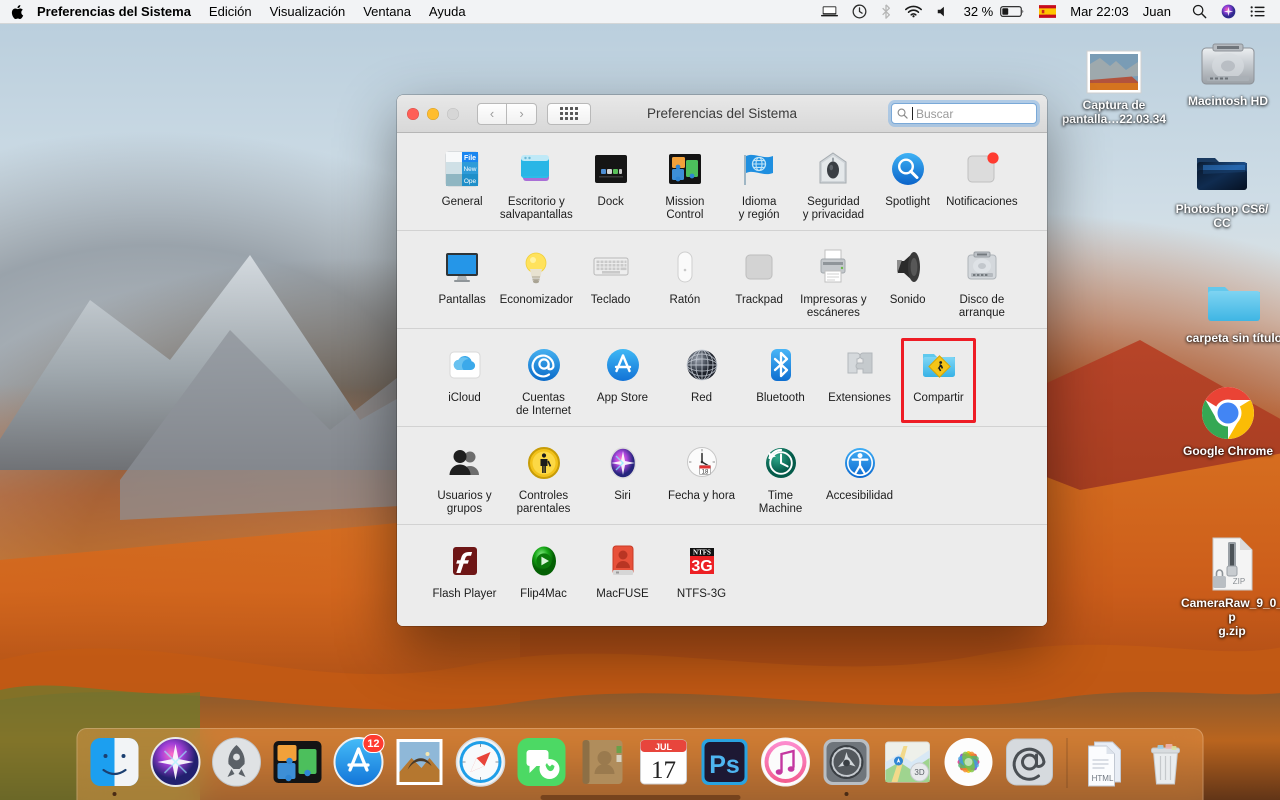 Image resolution: width=1280 pixels, height=800 pixels. I want to click on pref-notificaciones: Notificaciones, so click(982, 184).